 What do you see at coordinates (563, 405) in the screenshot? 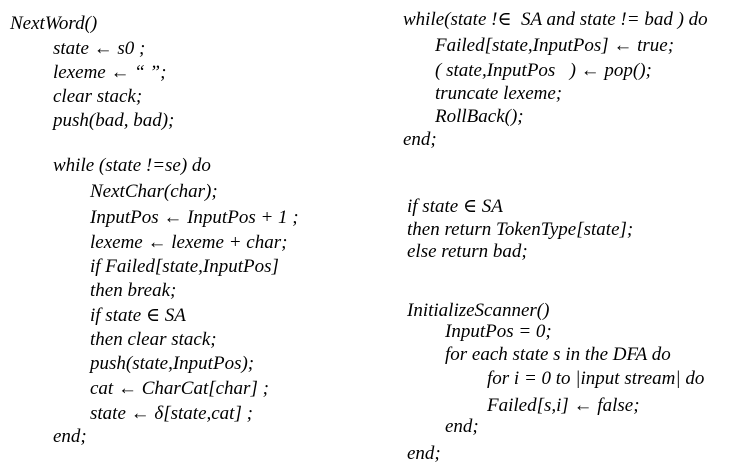
I see `code-line: Failed[s,i] ← false;` at bounding box center [563, 405].